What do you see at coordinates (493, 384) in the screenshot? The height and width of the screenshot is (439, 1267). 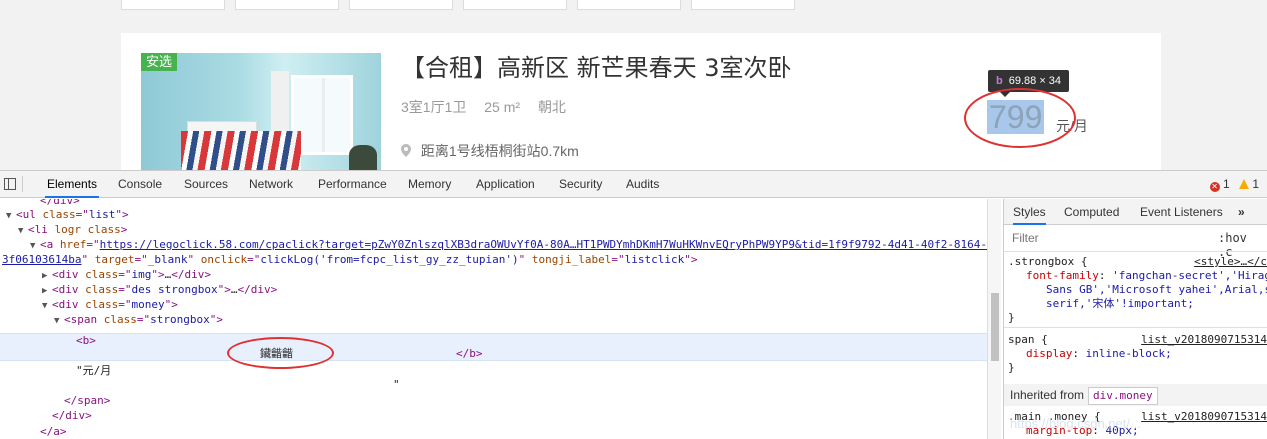 I see `dom-line-quote: "` at bounding box center [493, 384].